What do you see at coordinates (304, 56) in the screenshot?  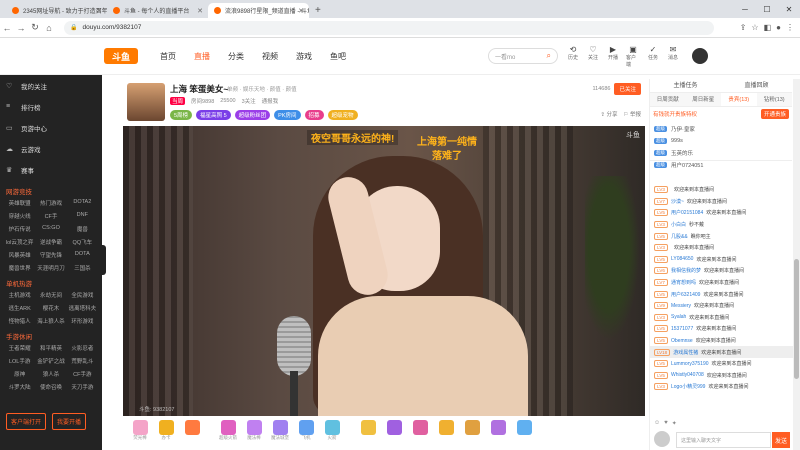 I see `nav-item: 游戏` at bounding box center [304, 56].